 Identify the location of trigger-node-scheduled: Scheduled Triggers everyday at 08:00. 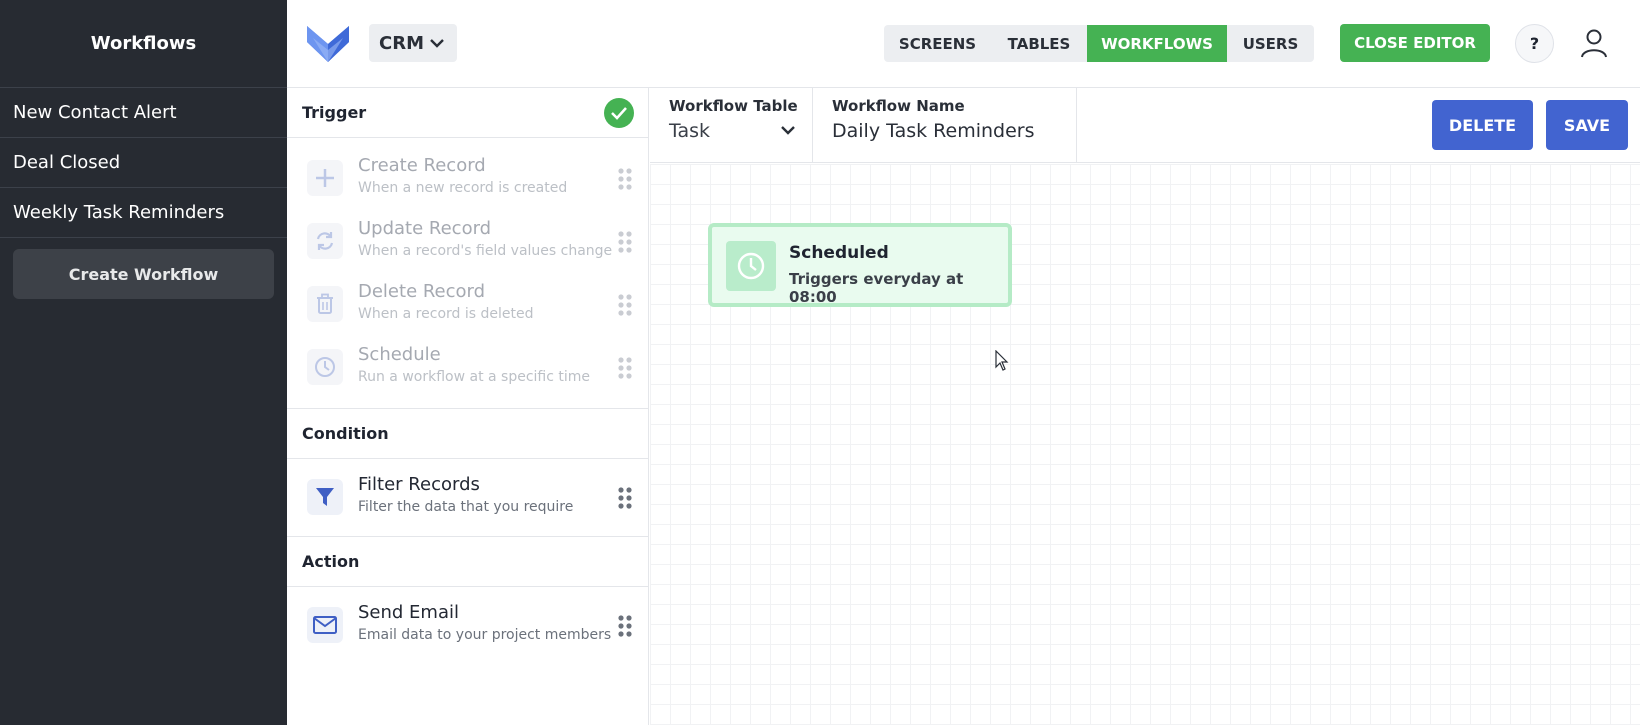
(860, 265).